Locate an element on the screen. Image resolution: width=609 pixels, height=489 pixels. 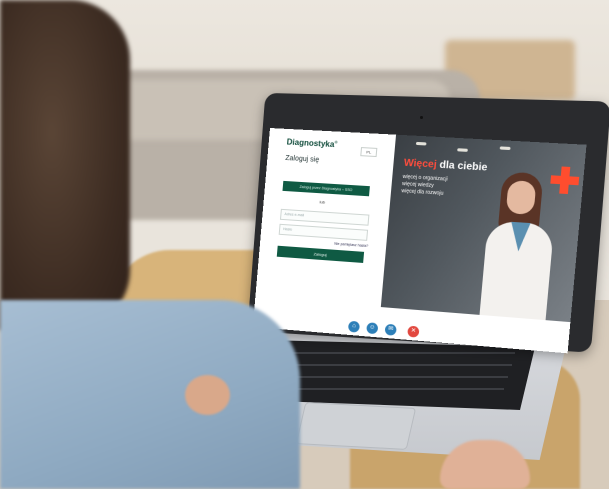
close-icon: ✕ is located at coordinates (413, 332).